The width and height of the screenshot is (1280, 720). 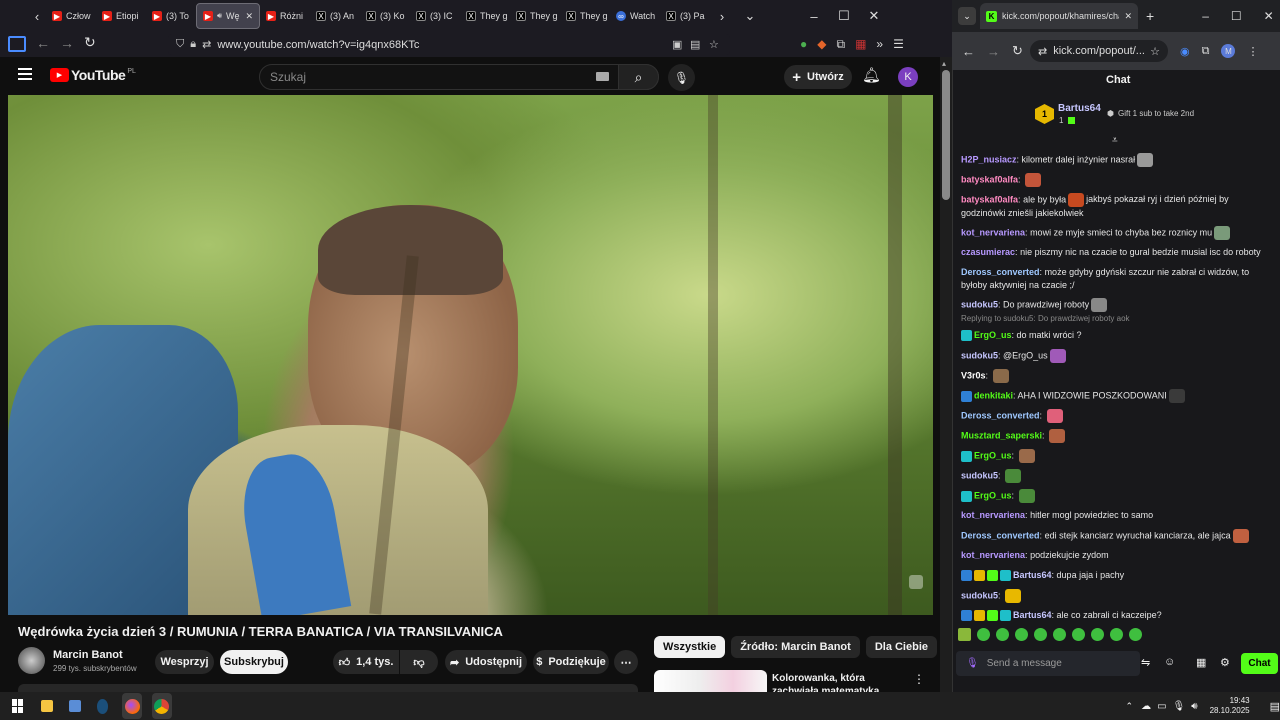 What do you see at coordinates (818, 77) in the screenshot?
I see `create-button: + Utwórz` at bounding box center [818, 77].